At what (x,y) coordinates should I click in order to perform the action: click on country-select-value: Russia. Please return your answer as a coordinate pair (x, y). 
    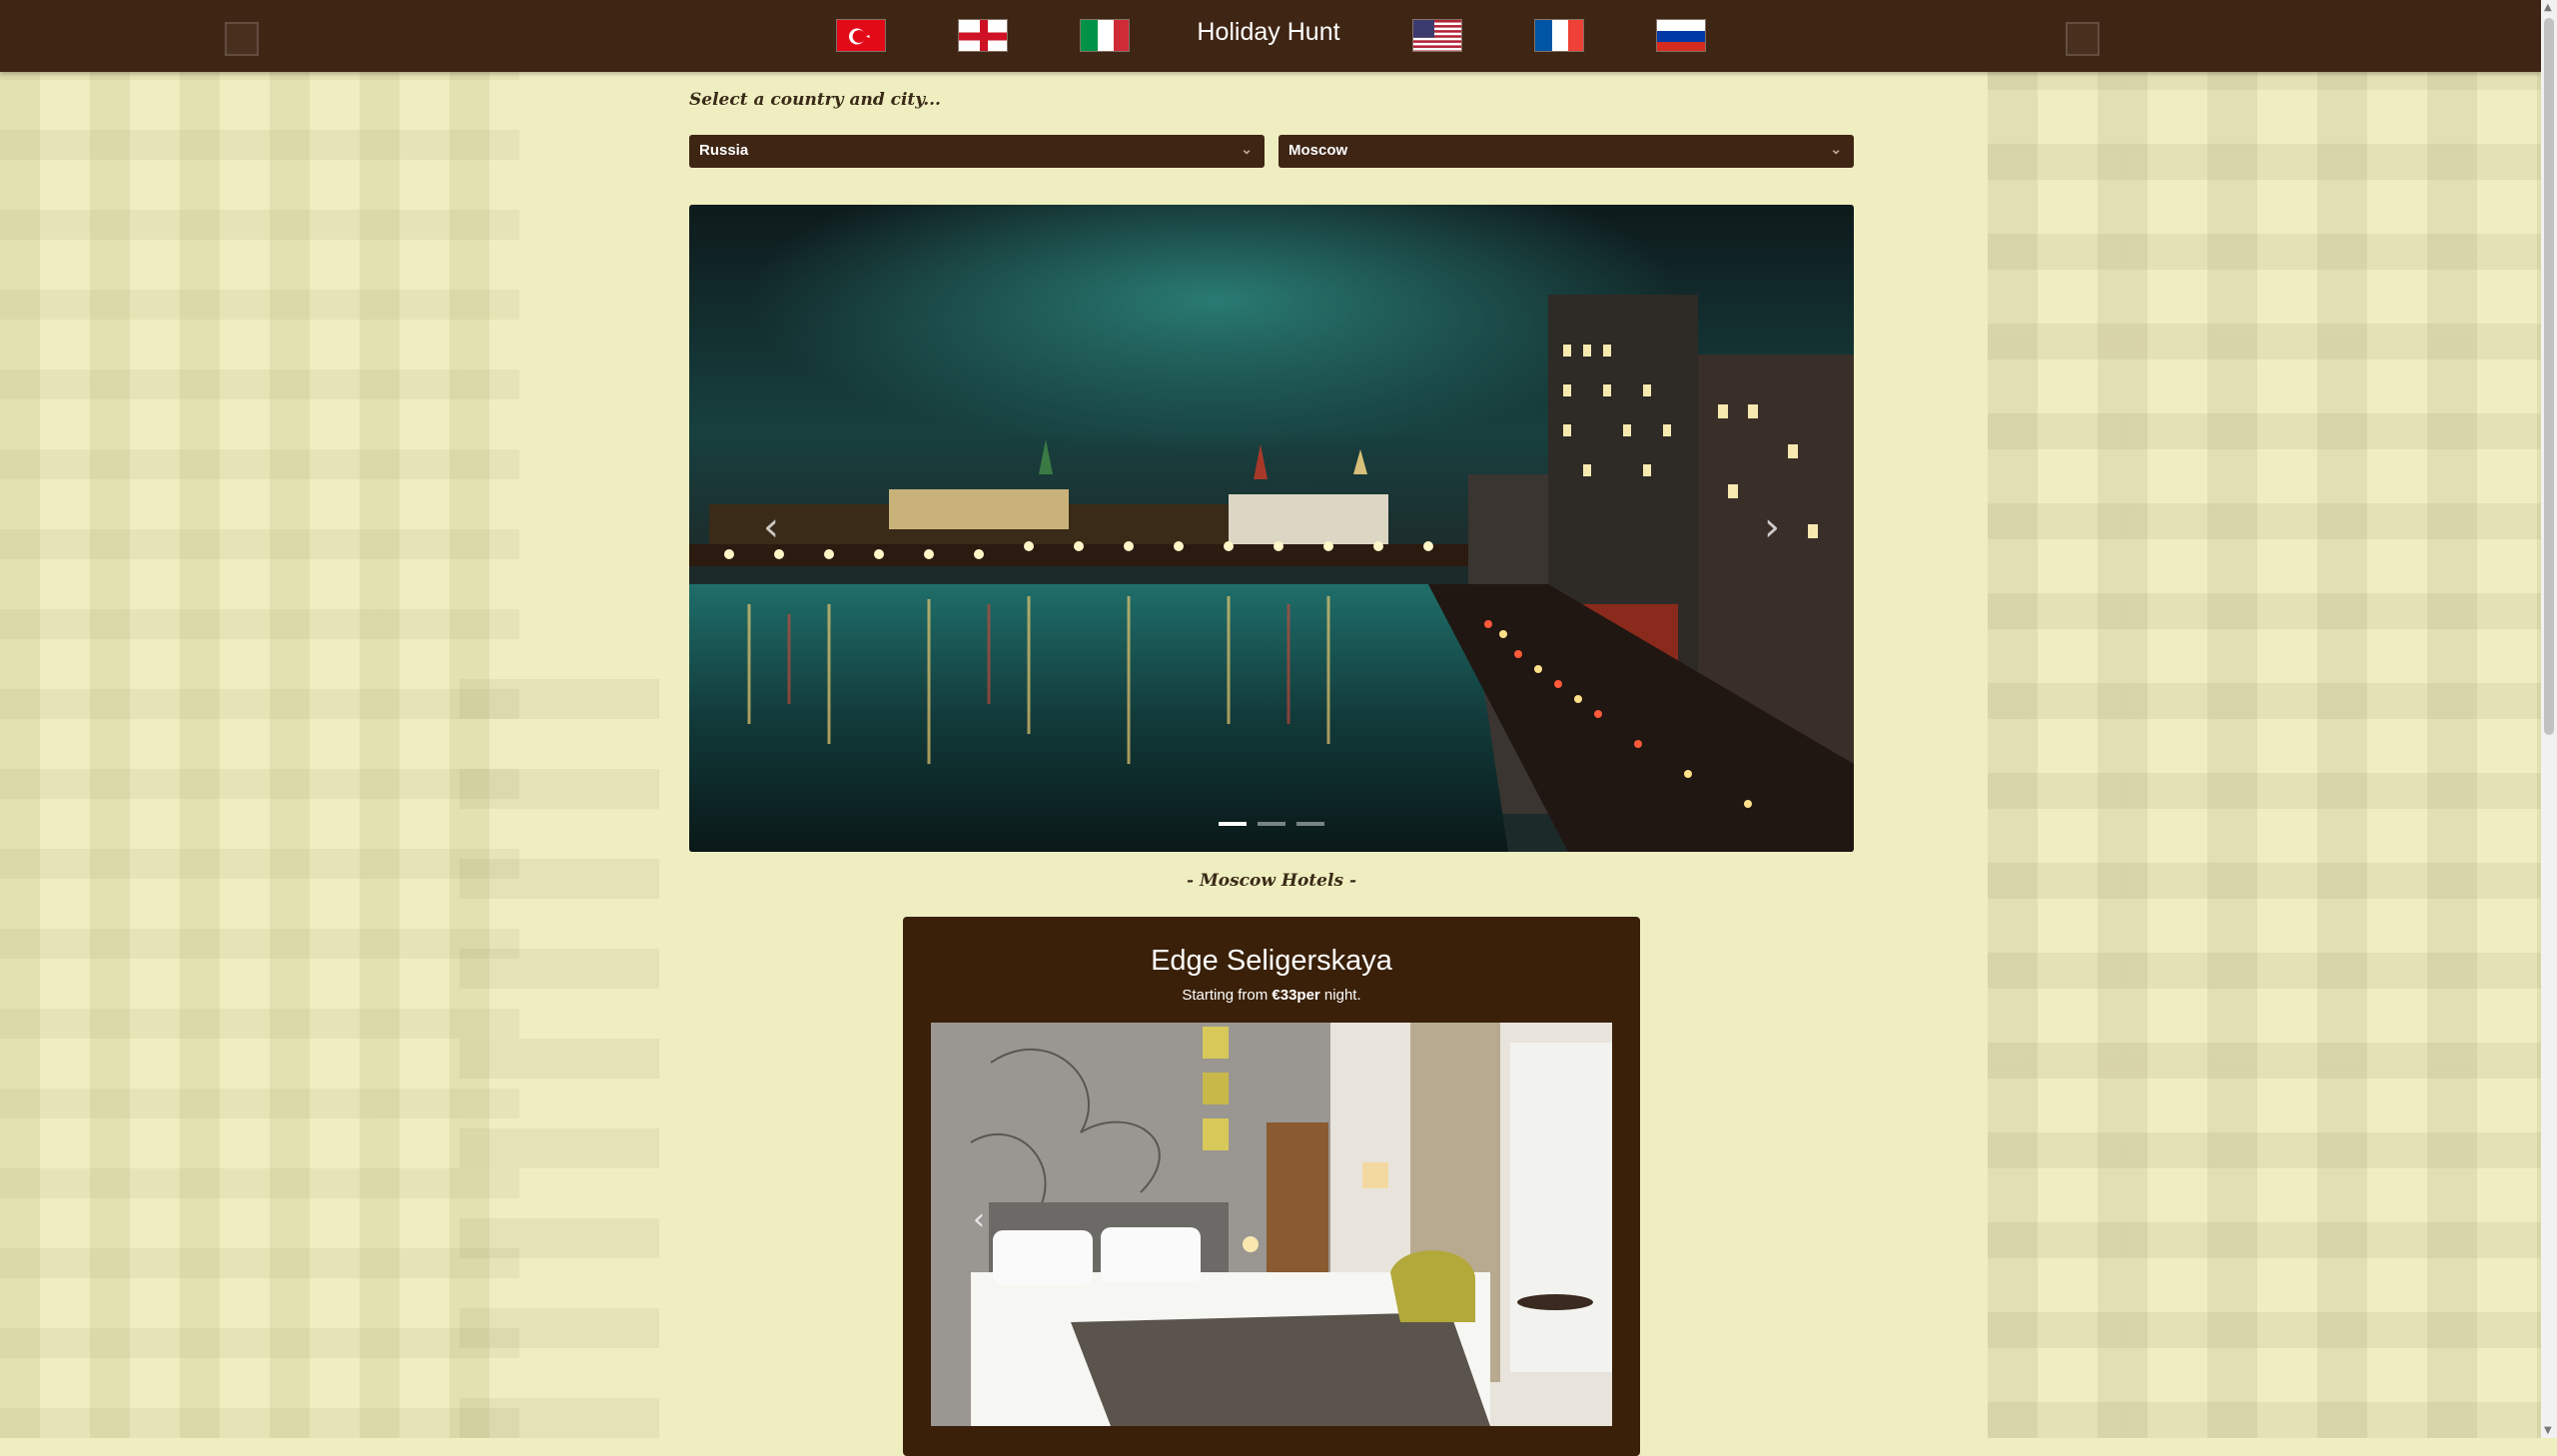
    Looking at the image, I should click on (724, 150).